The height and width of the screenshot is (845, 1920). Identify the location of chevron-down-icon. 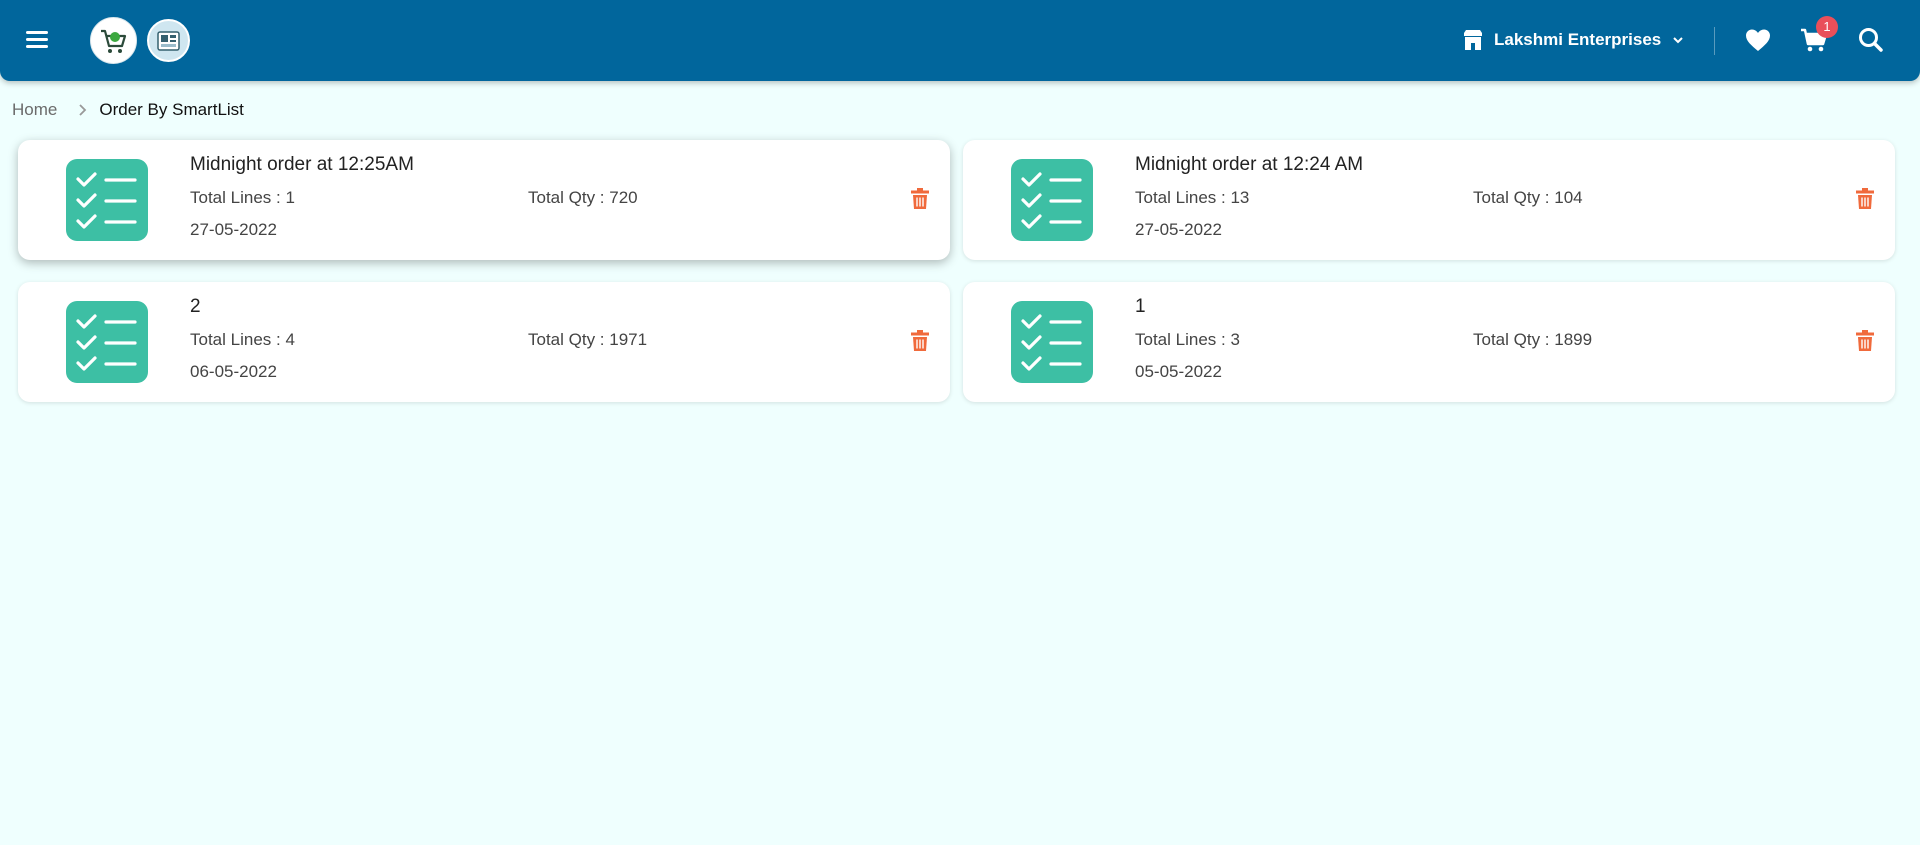
(1678, 40).